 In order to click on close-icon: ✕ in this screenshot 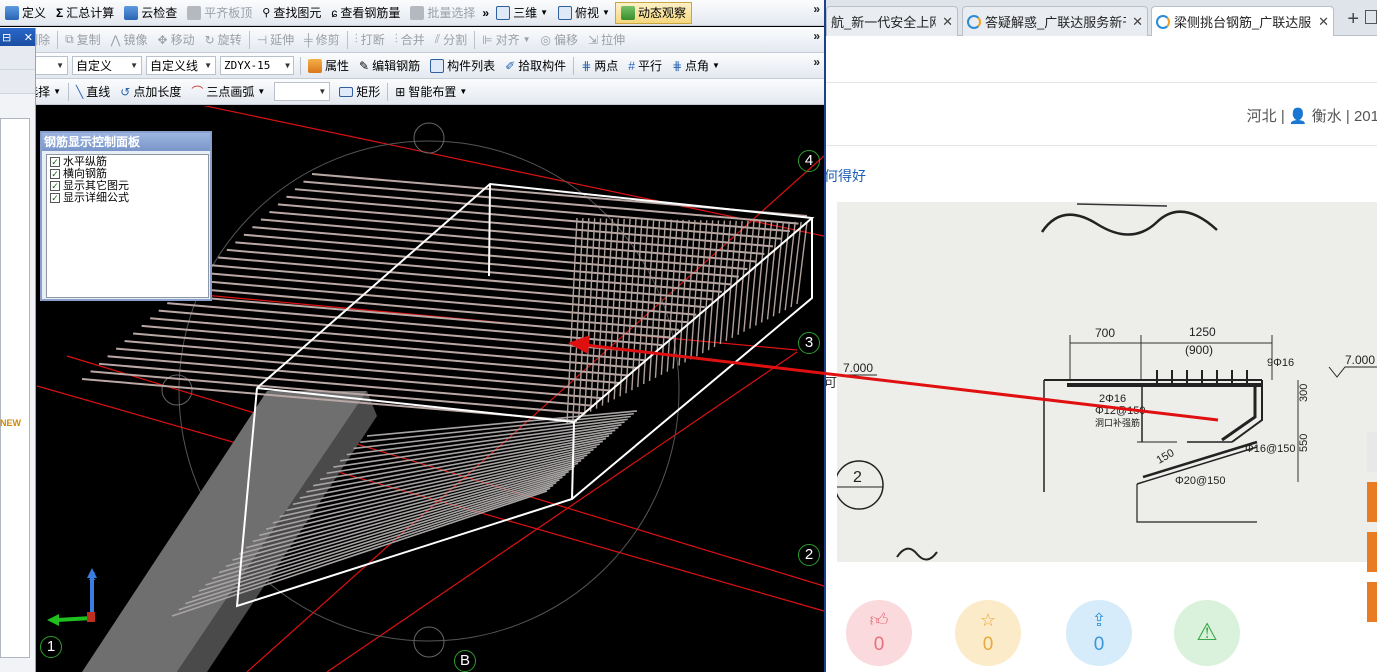, I will do `click(28, 37)`.